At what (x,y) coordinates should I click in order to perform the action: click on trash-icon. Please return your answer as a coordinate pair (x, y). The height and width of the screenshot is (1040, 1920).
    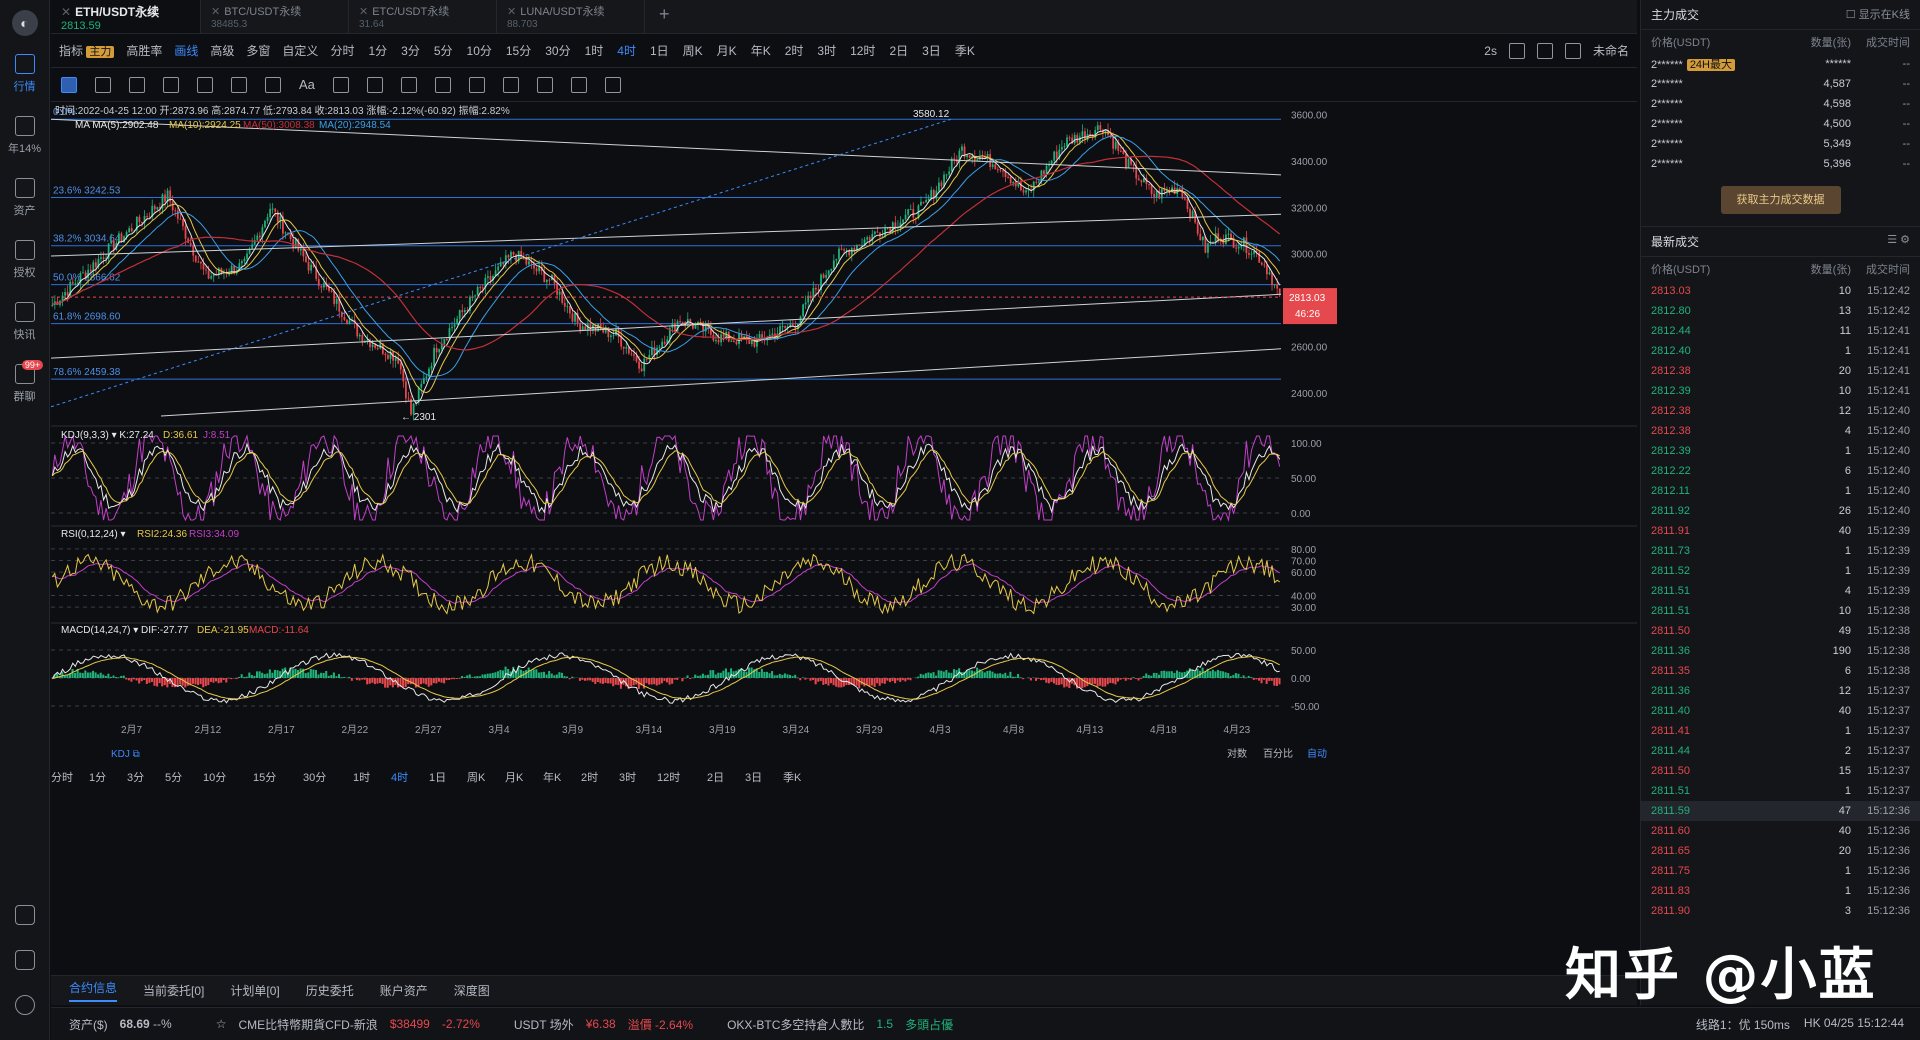
    Looking at the image, I should click on (612, 84).